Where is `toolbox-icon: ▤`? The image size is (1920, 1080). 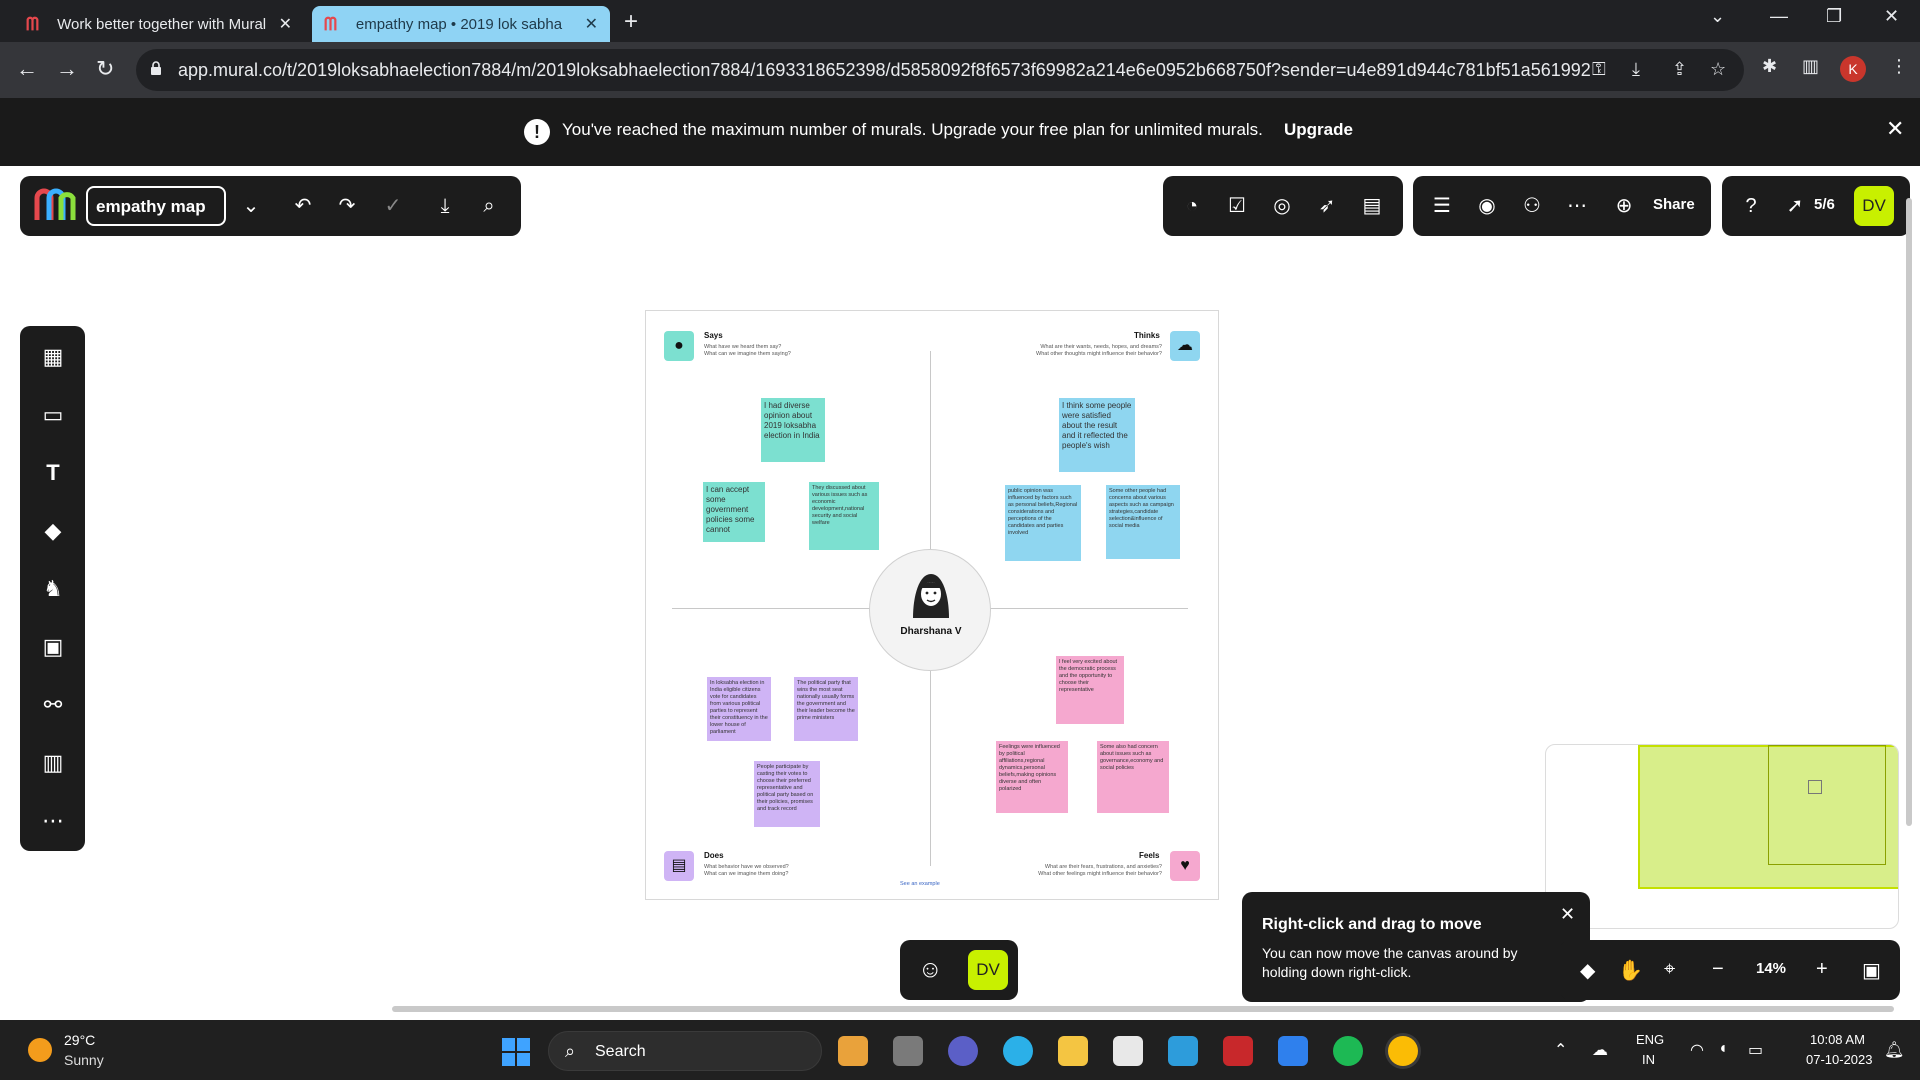
toolbox-icon: ▤ is located at coordinates (1372, 206).